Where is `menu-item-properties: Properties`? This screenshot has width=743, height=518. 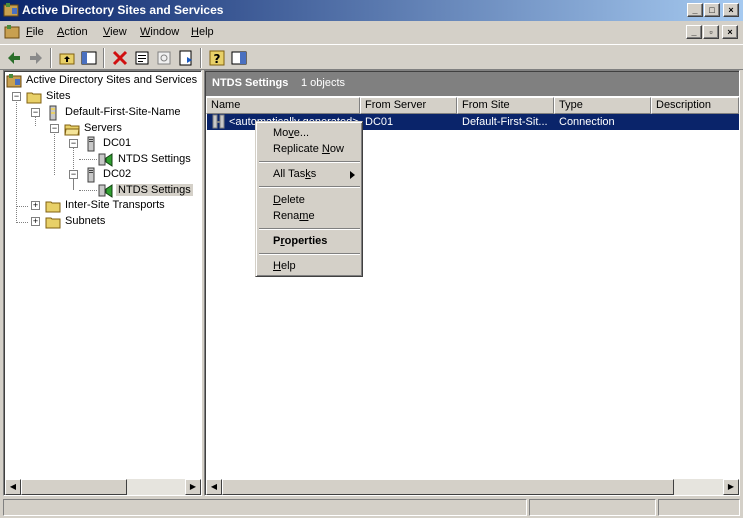
menu-item-properties: Properties is located at coordinates (300, 241).